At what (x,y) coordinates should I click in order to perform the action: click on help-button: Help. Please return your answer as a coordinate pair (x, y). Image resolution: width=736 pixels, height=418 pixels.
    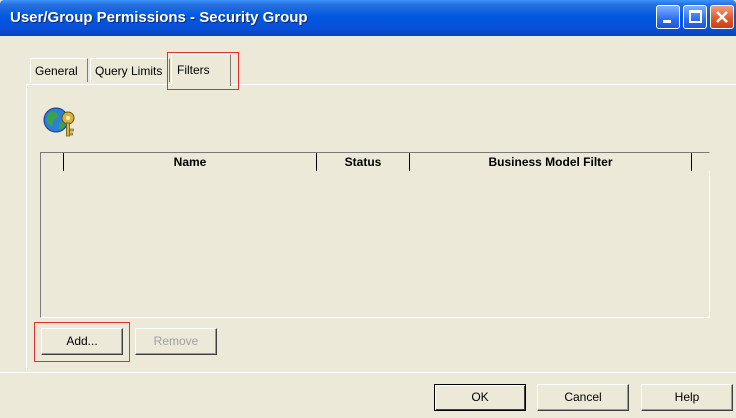
    Looking at the image, I should click on (687, 397).